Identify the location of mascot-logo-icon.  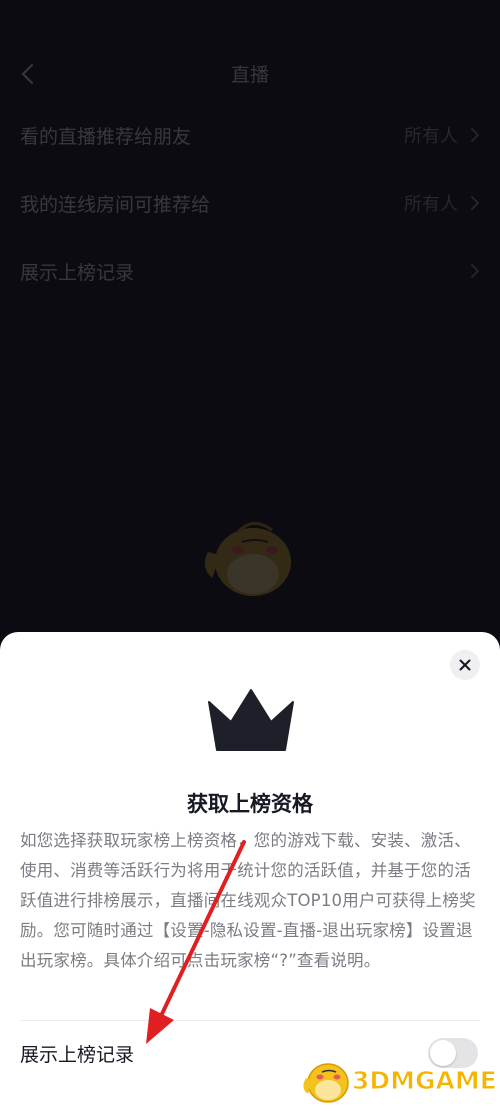
(326, 1083).